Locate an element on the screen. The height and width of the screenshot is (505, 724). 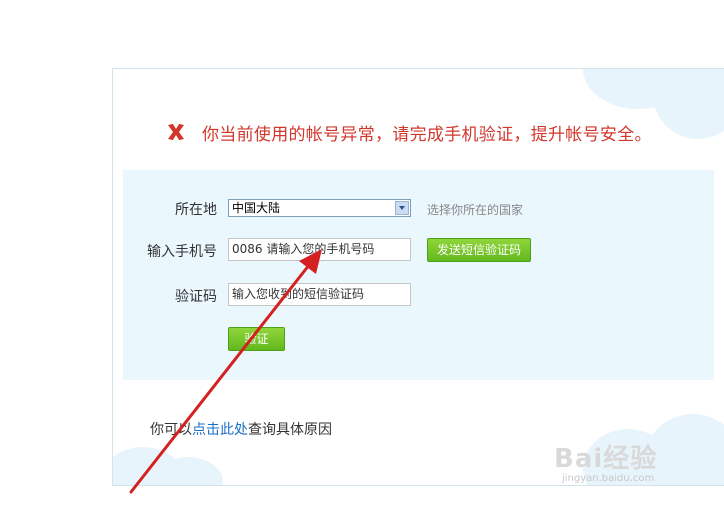
code-label: 验证码 is located at coordinates (196, 297).